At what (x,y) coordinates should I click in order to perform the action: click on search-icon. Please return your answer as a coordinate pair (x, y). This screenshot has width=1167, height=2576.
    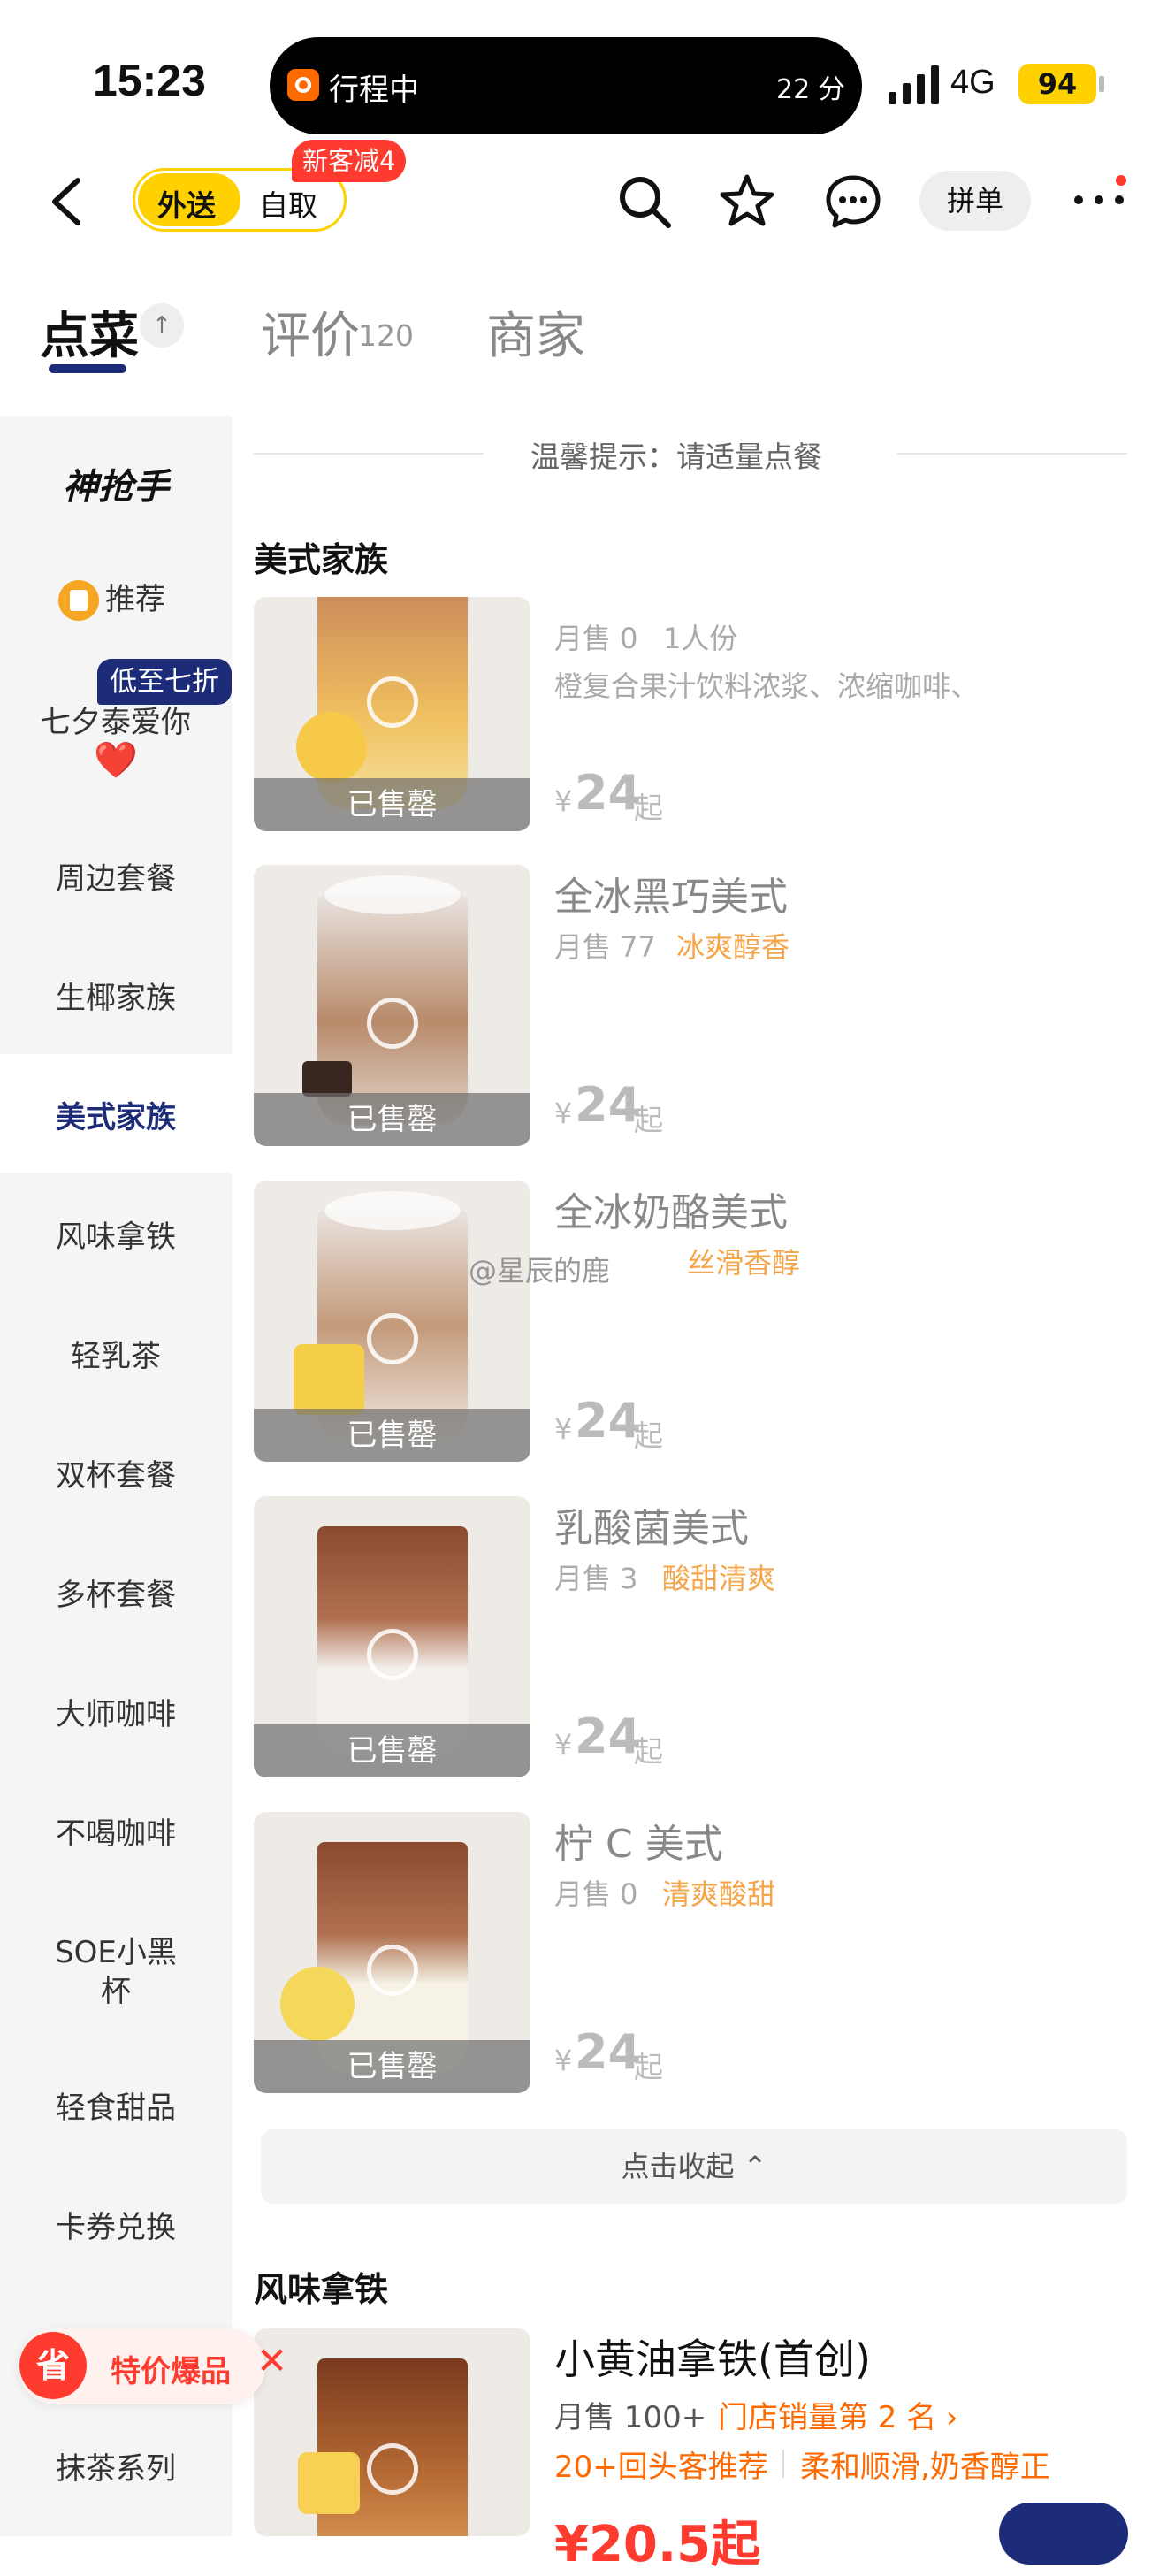
    Looking at the image, I should click on (644, 201).